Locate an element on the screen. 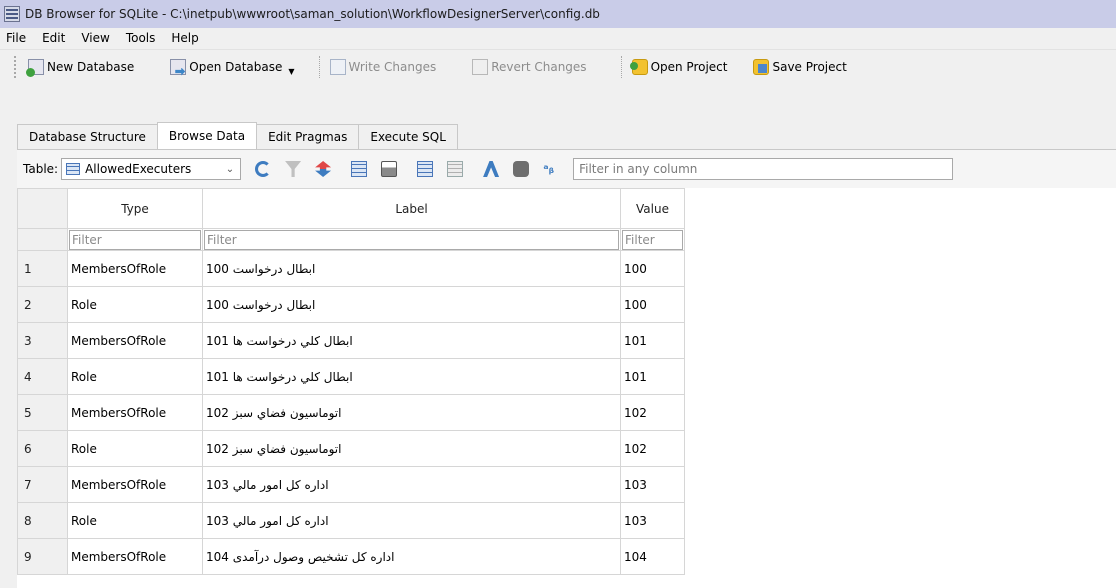  tab-database-structure: Database Structure is located at coordinates (87, 136).